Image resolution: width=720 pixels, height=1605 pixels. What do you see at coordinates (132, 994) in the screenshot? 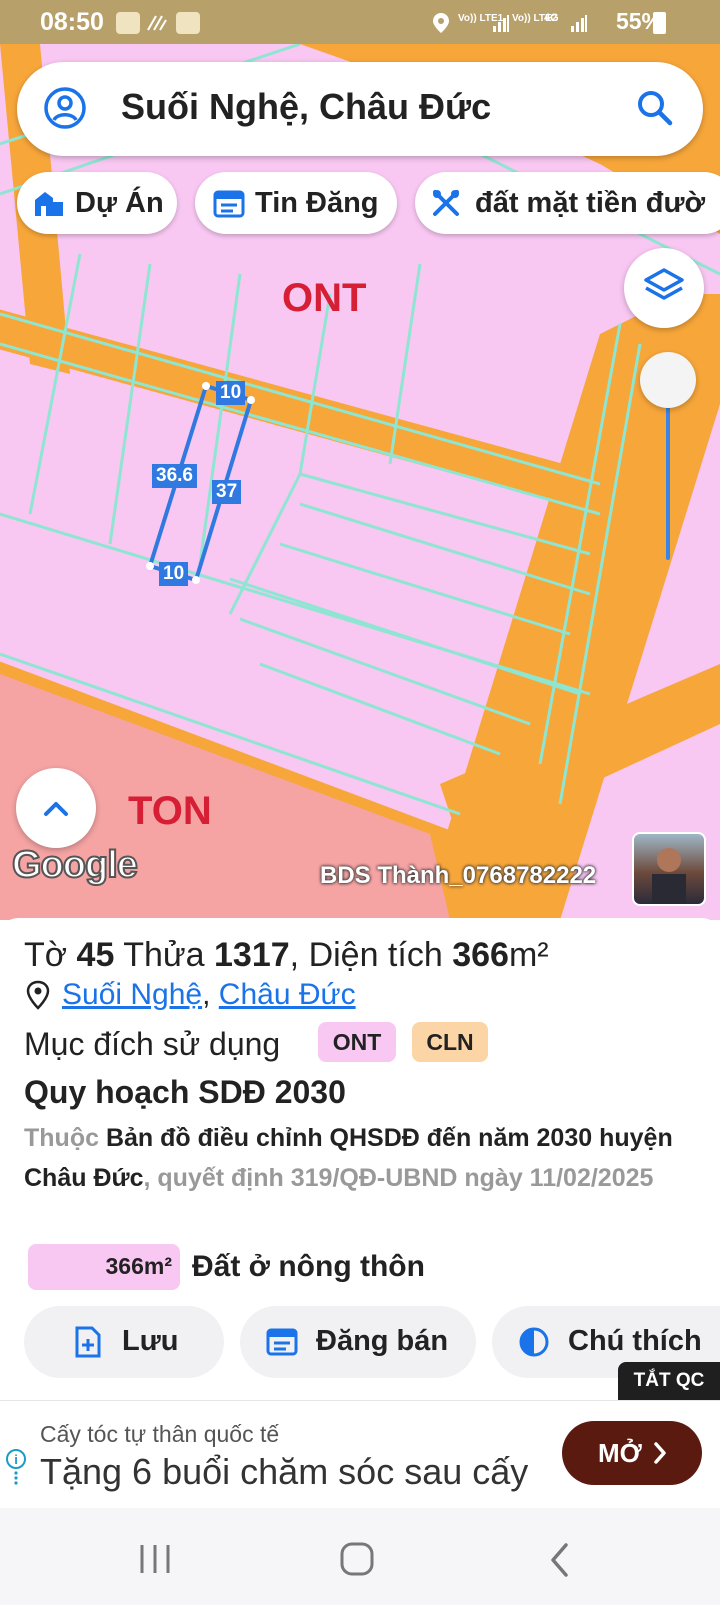
I see `commune-link: Suối Nghệ` at bounding box center [132, 994].